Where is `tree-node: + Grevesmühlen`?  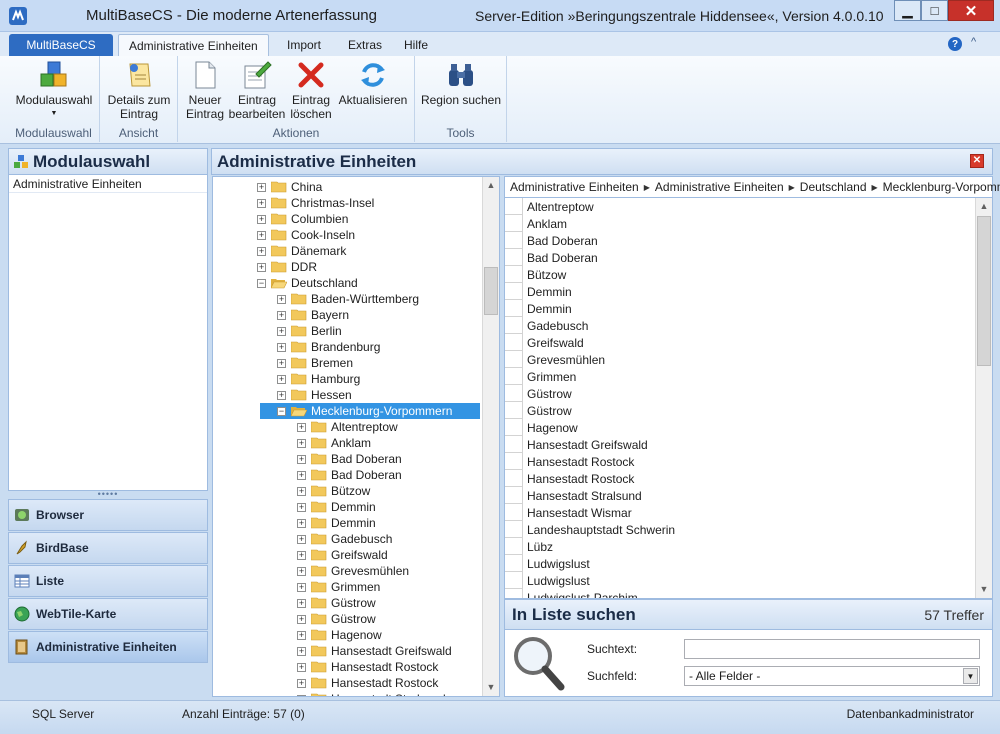 tree-node: + Grevesmühlen is located at coordinates (353, 571).